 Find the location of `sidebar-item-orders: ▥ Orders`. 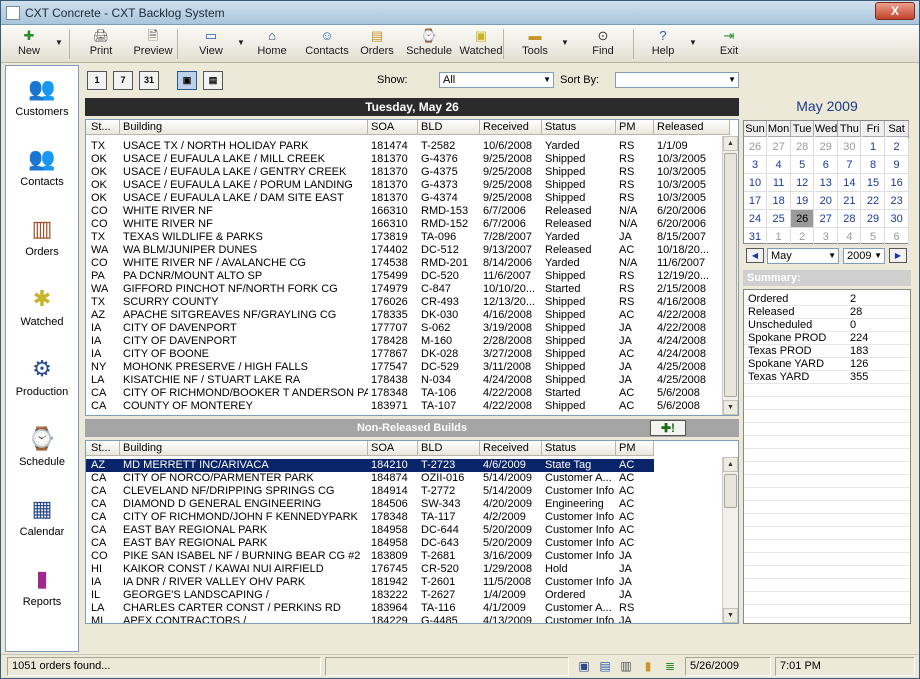

sidebar-item-orders: ▥ Orders is located at coordinates (42, 241).